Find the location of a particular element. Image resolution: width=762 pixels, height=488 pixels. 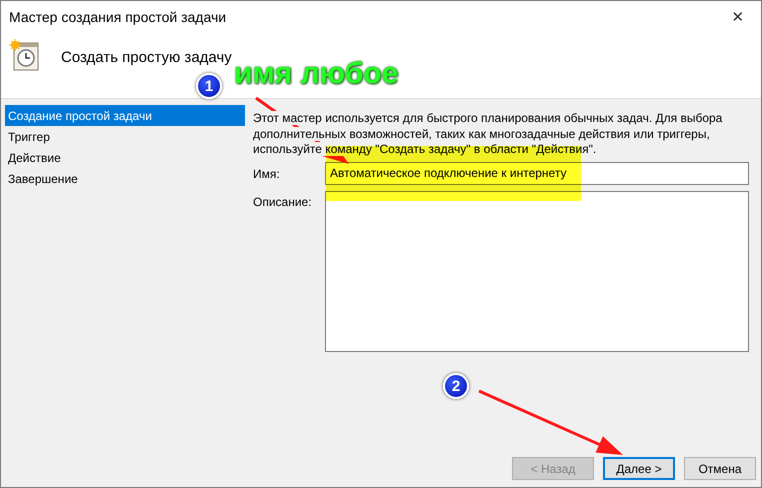

wizard-button: Далее > is located at coordinates (639, 468).